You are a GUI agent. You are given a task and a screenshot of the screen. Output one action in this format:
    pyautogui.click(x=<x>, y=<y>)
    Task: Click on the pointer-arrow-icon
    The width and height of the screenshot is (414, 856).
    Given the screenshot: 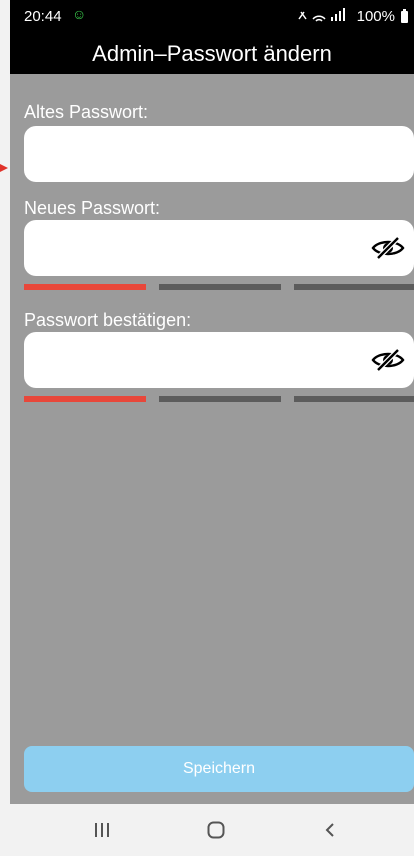 What is the action you would take?
    pyautogui.click(x=4, y=168)
    